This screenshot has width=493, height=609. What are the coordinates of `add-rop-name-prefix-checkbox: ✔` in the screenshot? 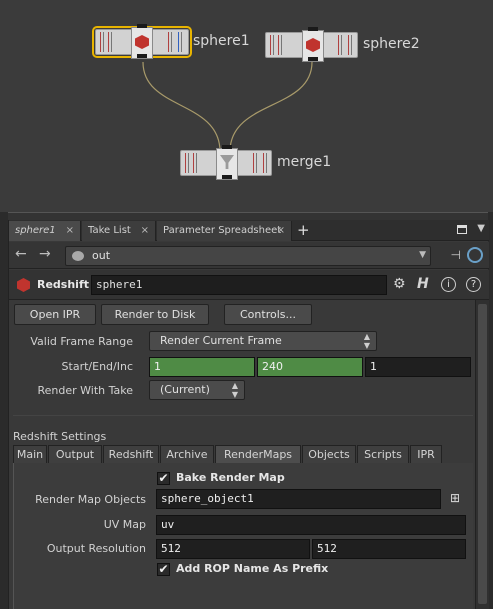 It's located at (163, 569).